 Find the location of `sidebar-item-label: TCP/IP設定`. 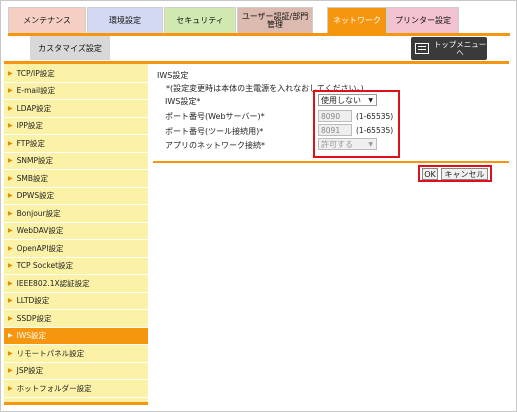

sidebar-item-label: TCP/IP設定 is located at coordinates (35, 73).